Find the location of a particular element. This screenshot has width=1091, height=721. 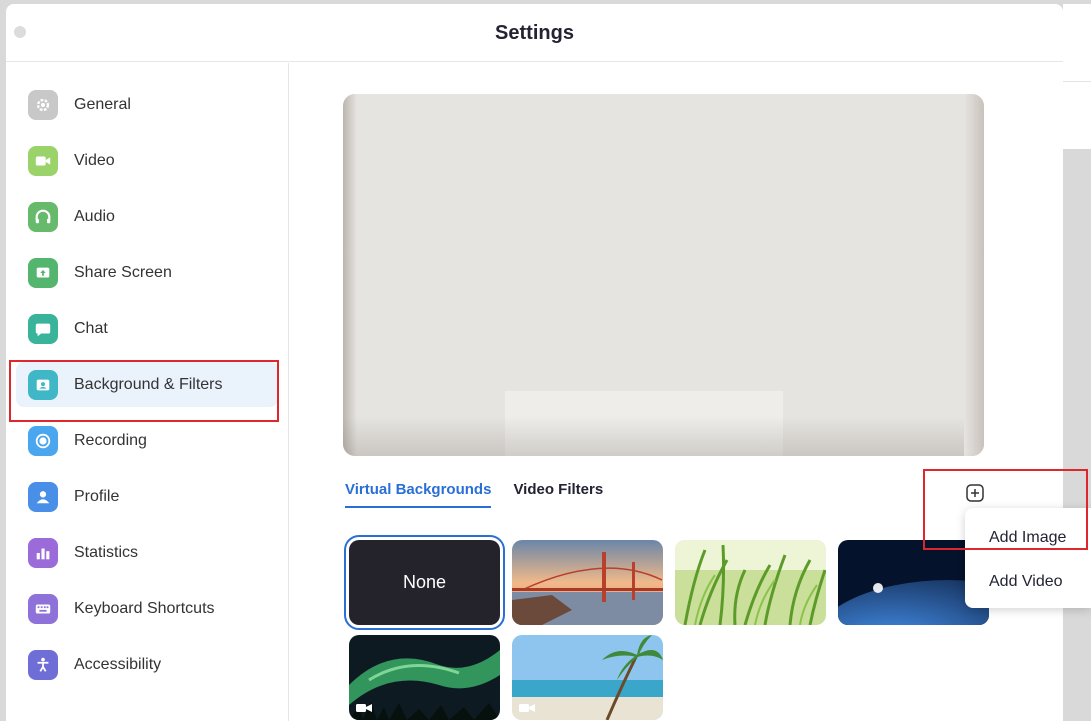

sidebar-item-label: Share Screen is located at coordinates (123, 272).